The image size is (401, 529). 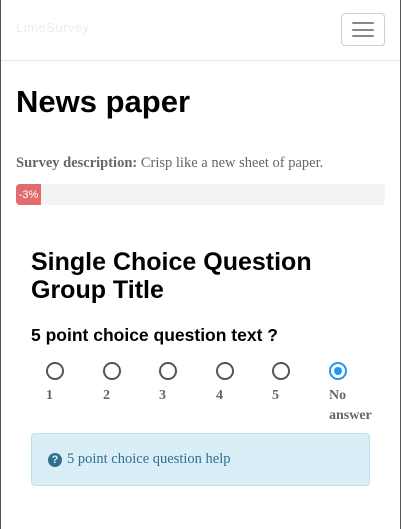 I want to click on question-help-box: ? 5 point choice question help, so click(x=200, y=459).